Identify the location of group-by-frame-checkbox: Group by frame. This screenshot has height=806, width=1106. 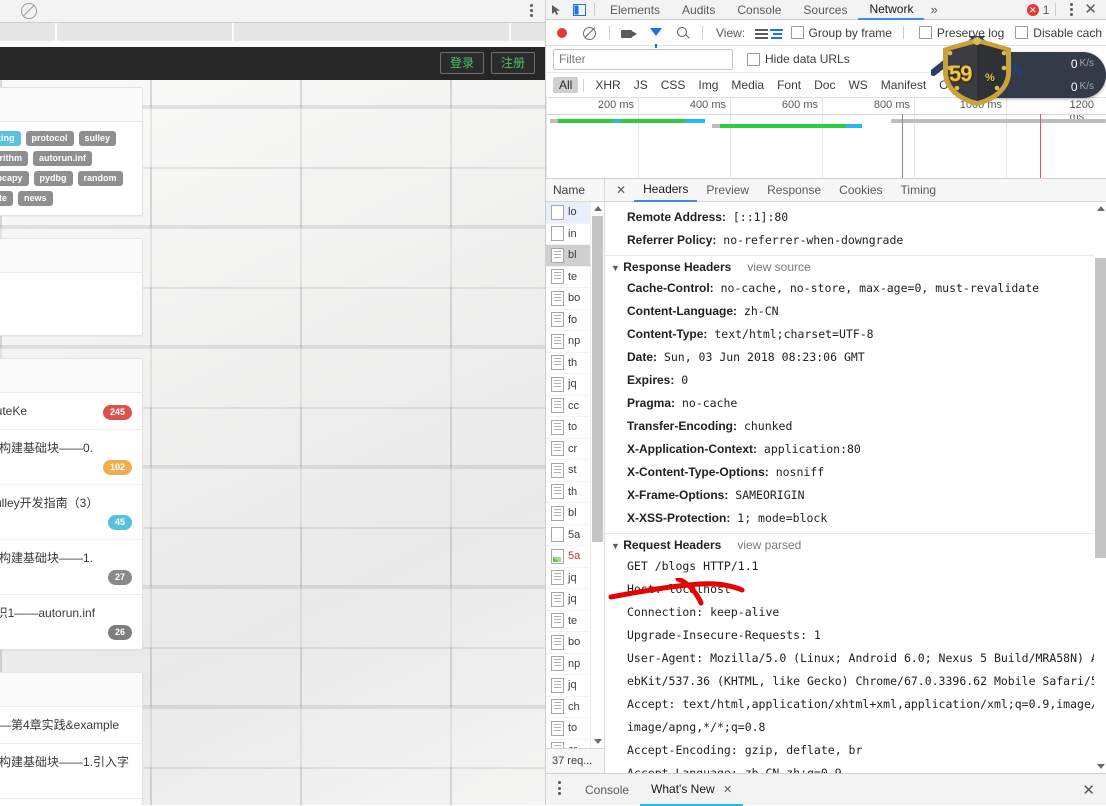
(841, 33).